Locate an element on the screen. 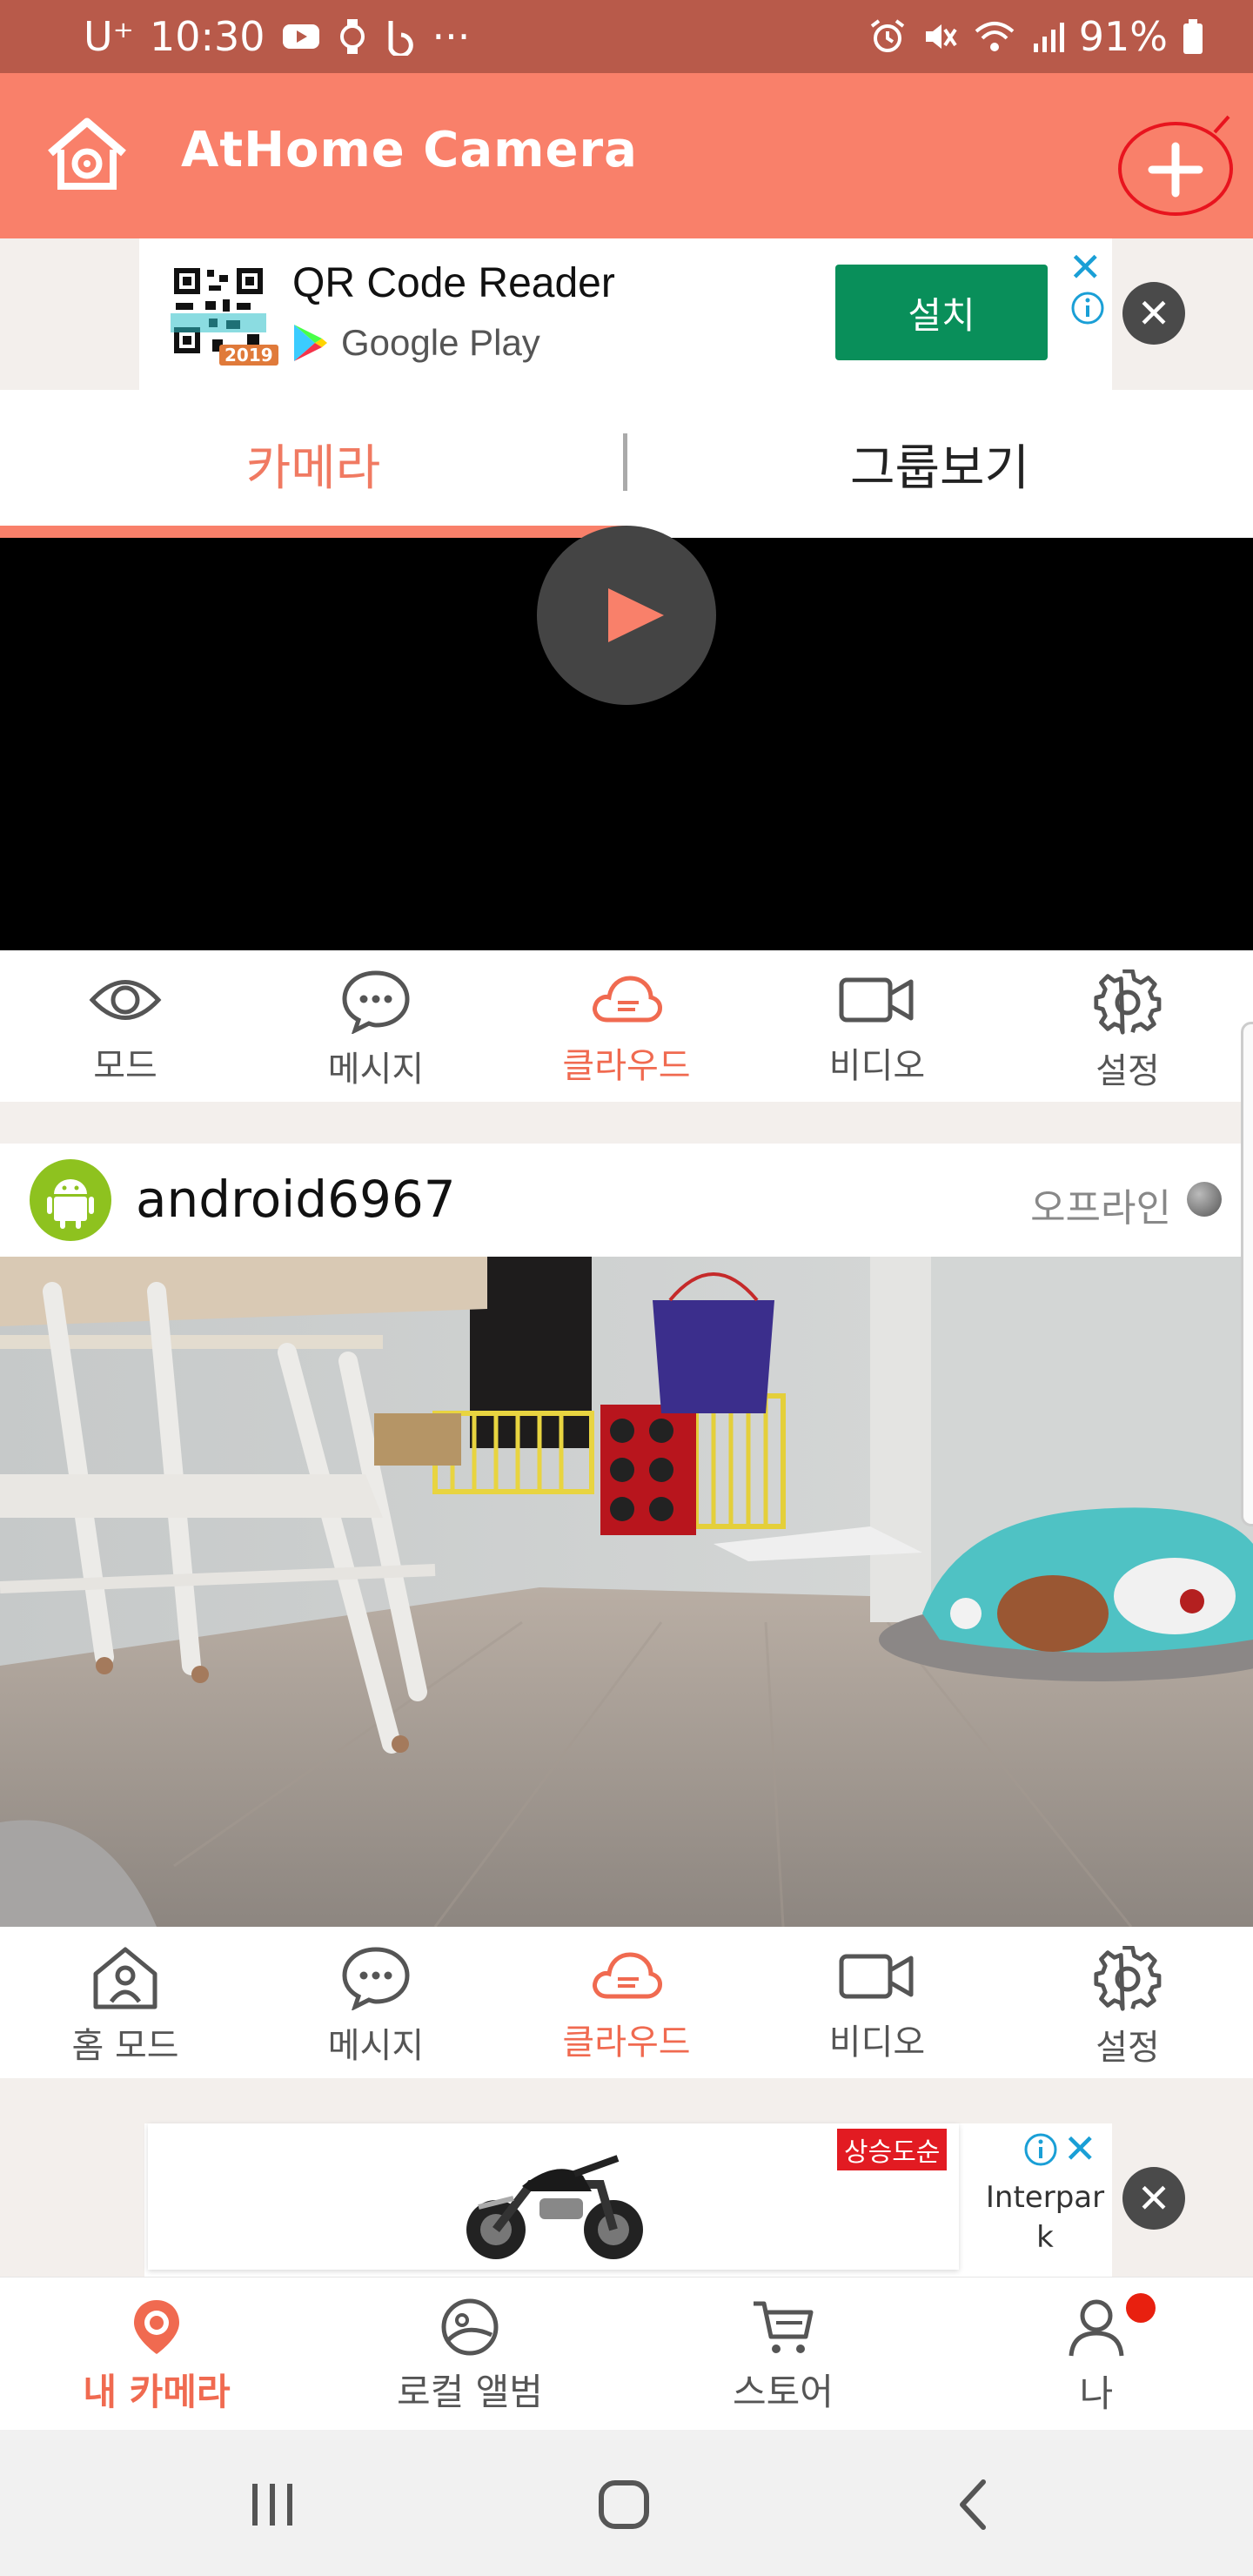 Image resolution: width=1253 pixels, height=2576 pixels. signal-icon is located at coordinates (1047, 37).